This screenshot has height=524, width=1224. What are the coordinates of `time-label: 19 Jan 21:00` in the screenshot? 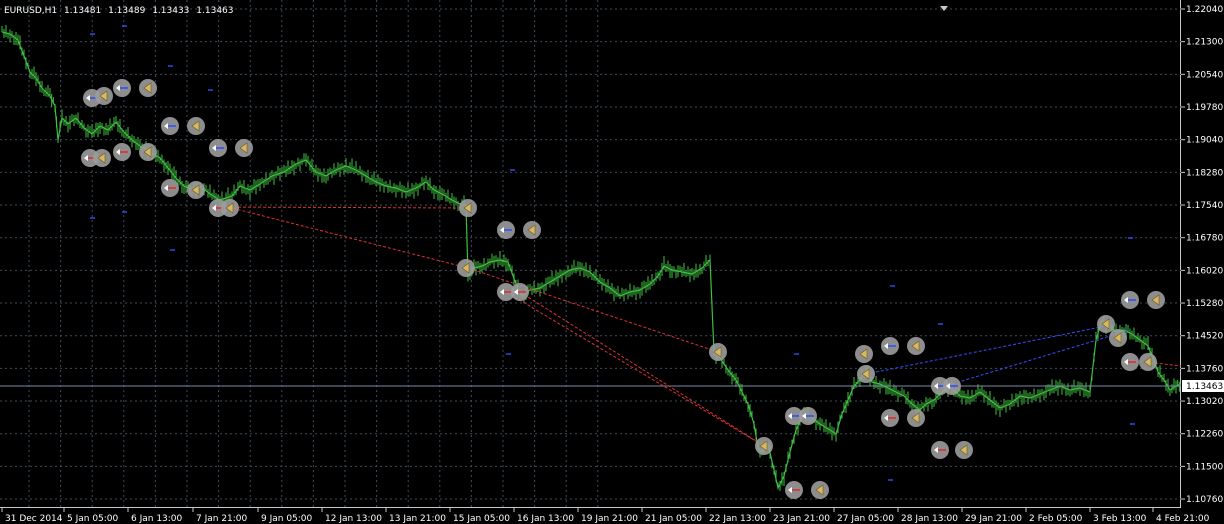 It's located at (609, 519).